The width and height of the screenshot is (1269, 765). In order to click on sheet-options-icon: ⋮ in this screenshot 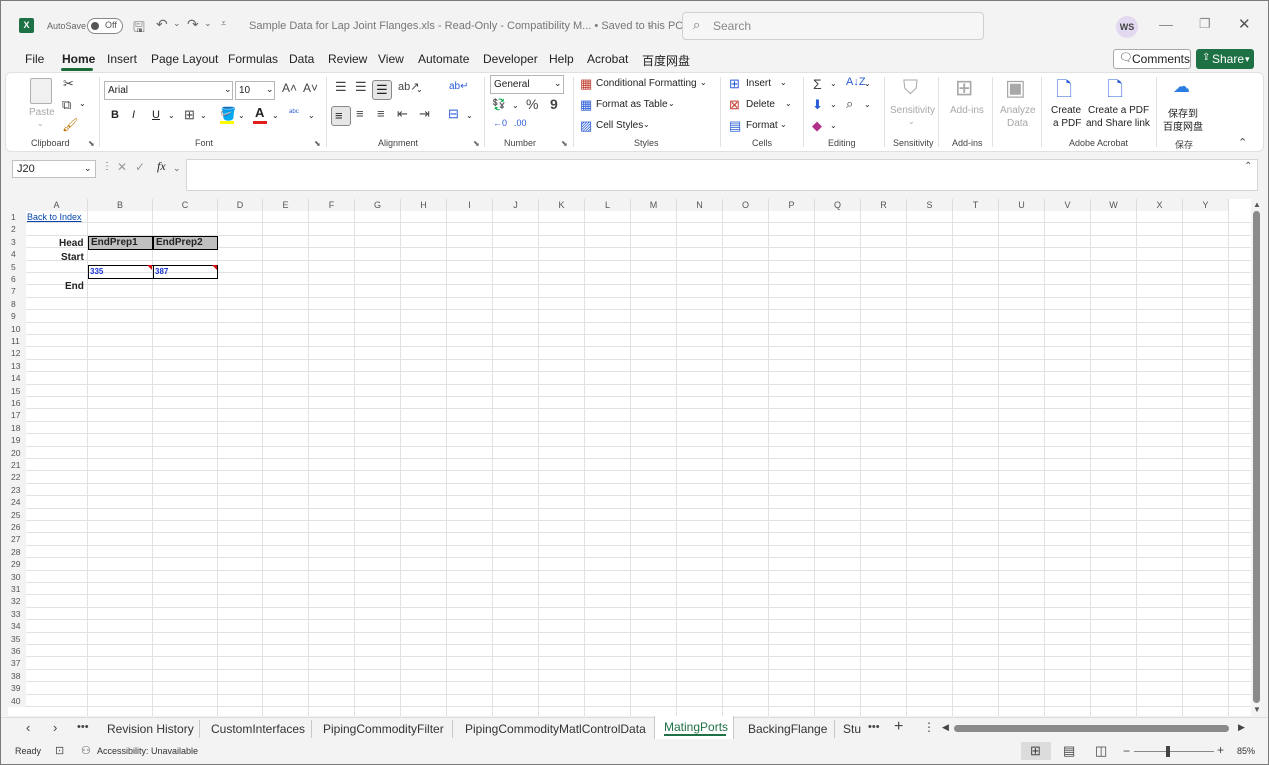, I will do `click(929, 727)`.